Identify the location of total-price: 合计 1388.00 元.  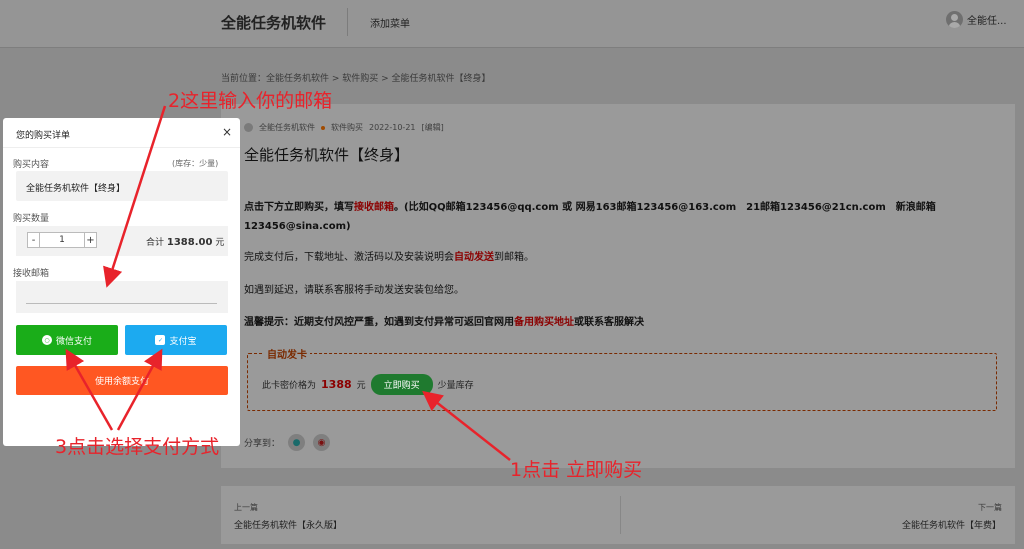
(185, 241).